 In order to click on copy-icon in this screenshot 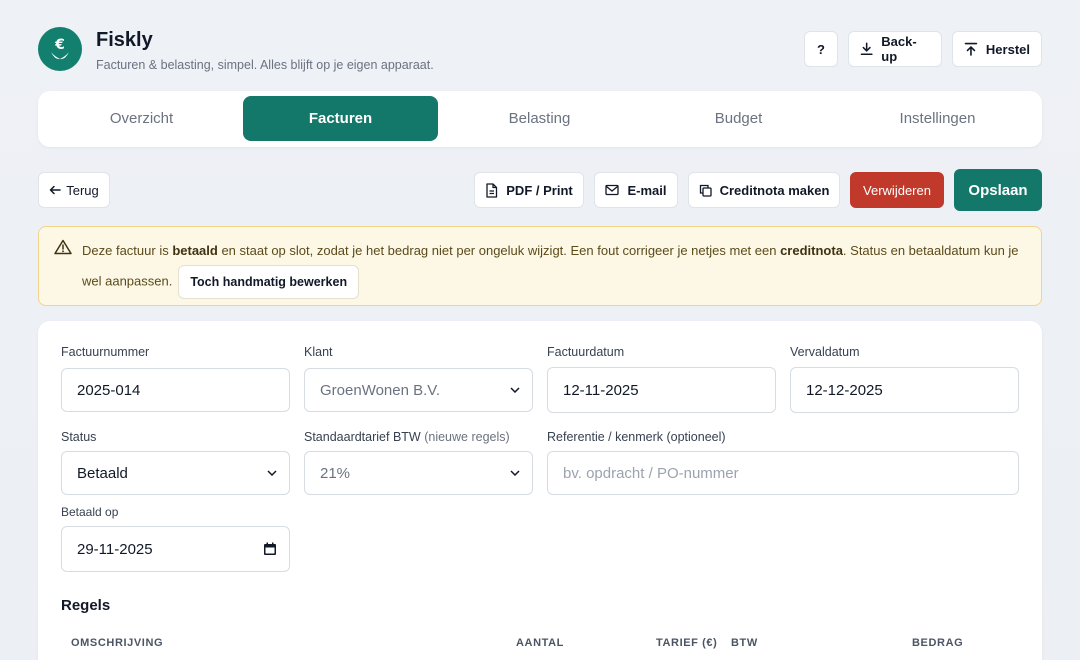, I will do `click(705, 190)`.